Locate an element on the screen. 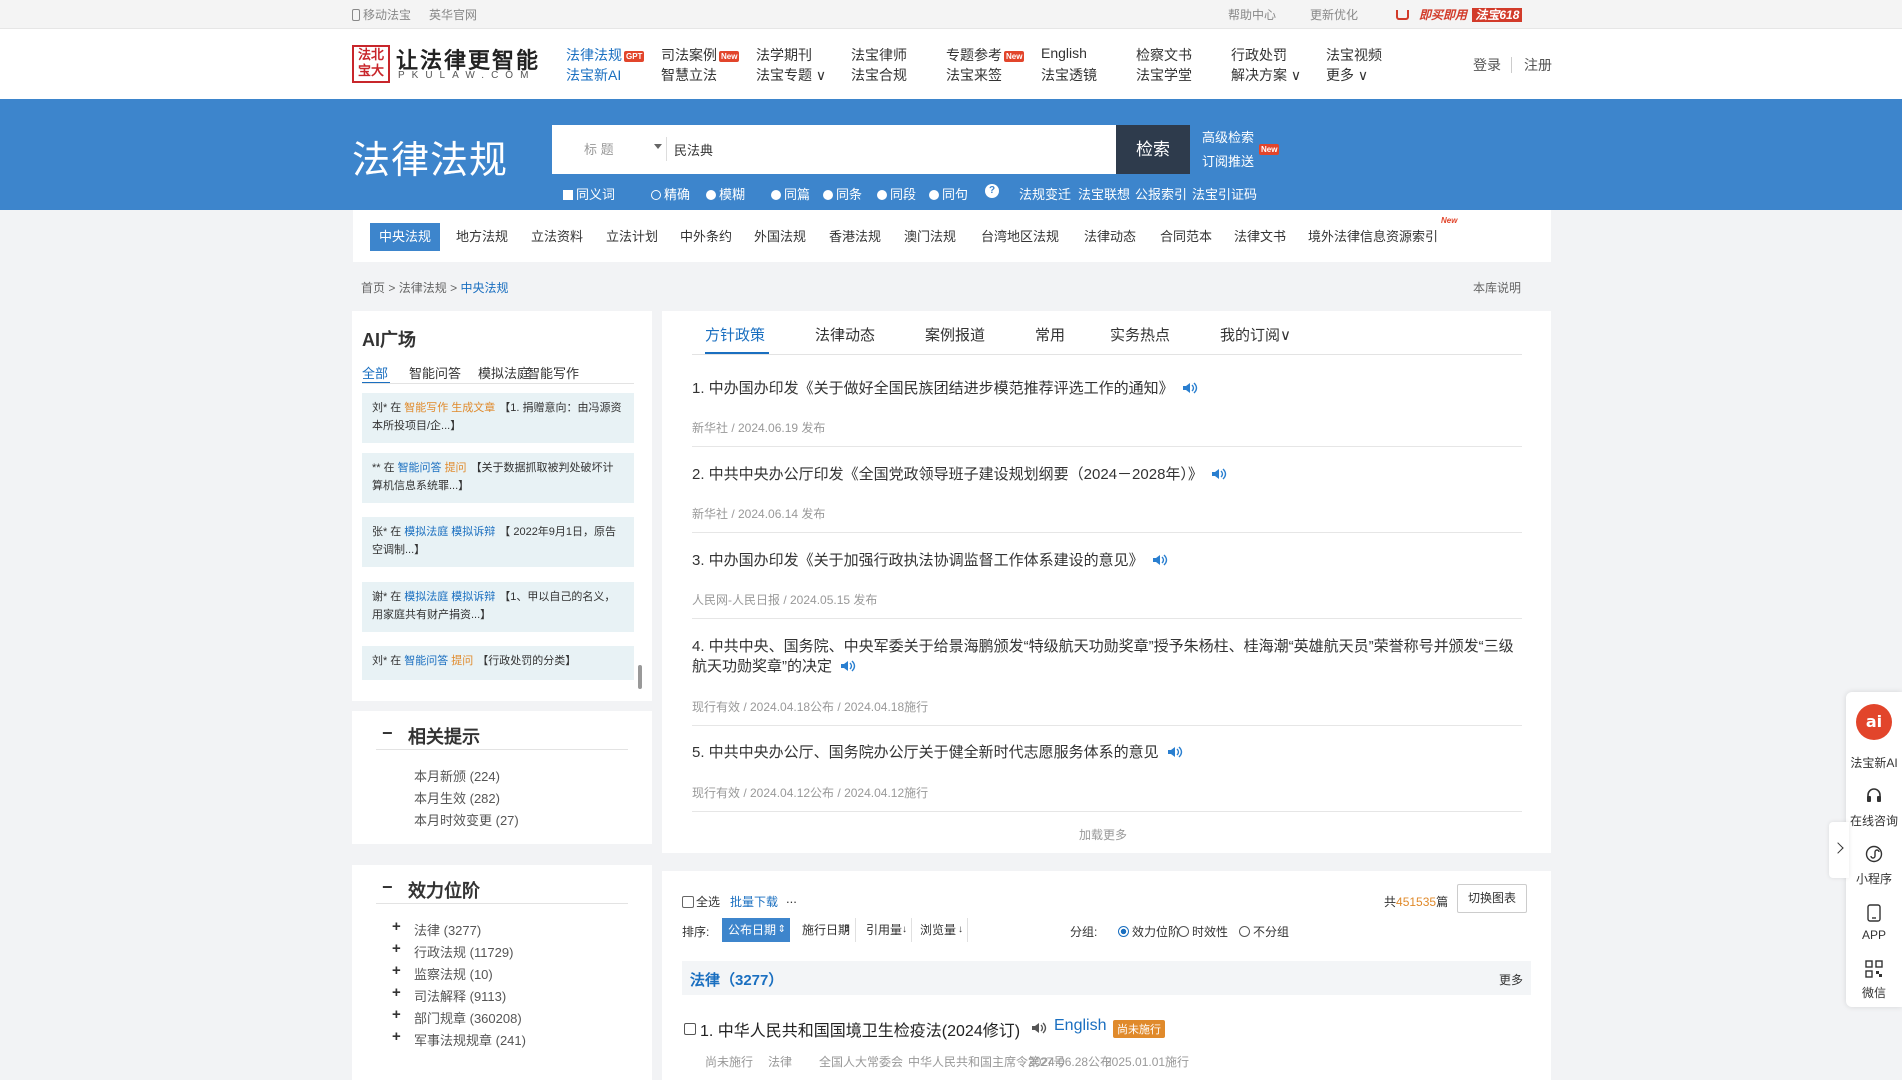 This screenshot has width=1902, height=1080. search-field-select: 标 题 is located at coordinates (623, 148).